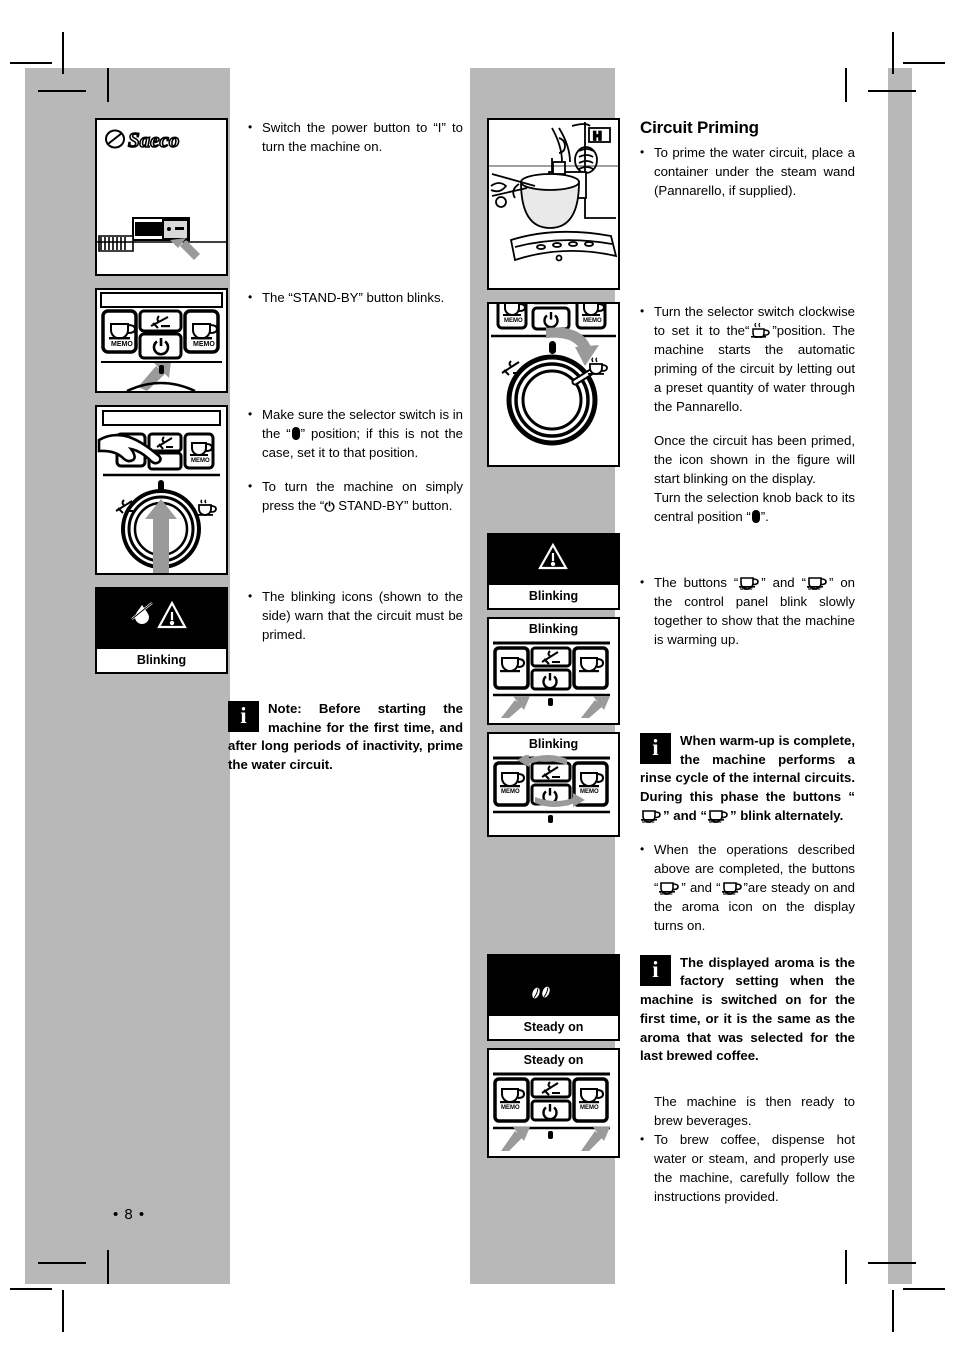  Describe the element at coordinates (159, 614) in the screenshot. I see `lcd-icons` at that location.